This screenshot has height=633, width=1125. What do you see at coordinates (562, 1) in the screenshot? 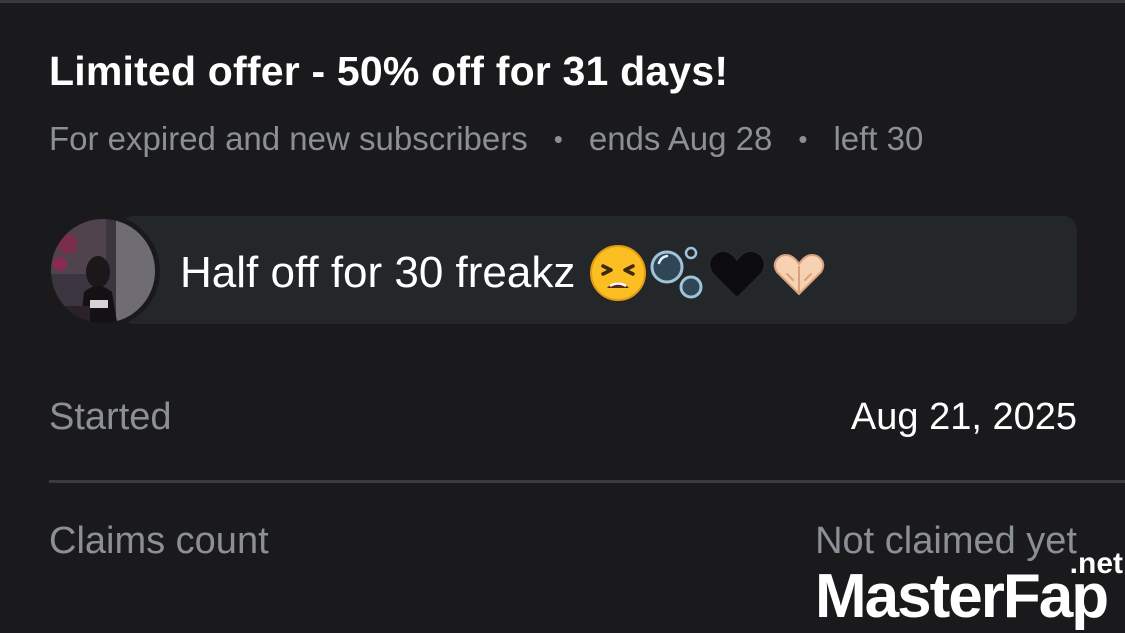
I see `top-border` at bounding box center [562, 1].